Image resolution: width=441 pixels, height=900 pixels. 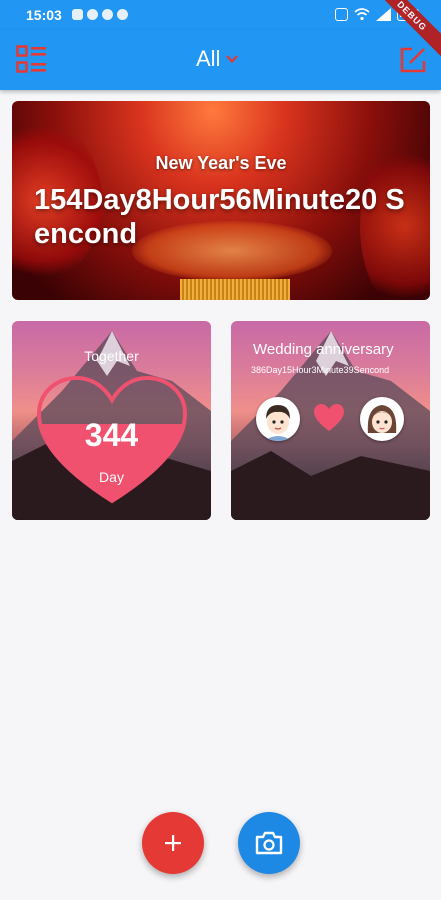 I want to click on lantern-tassel, so click(x=235, y=289).